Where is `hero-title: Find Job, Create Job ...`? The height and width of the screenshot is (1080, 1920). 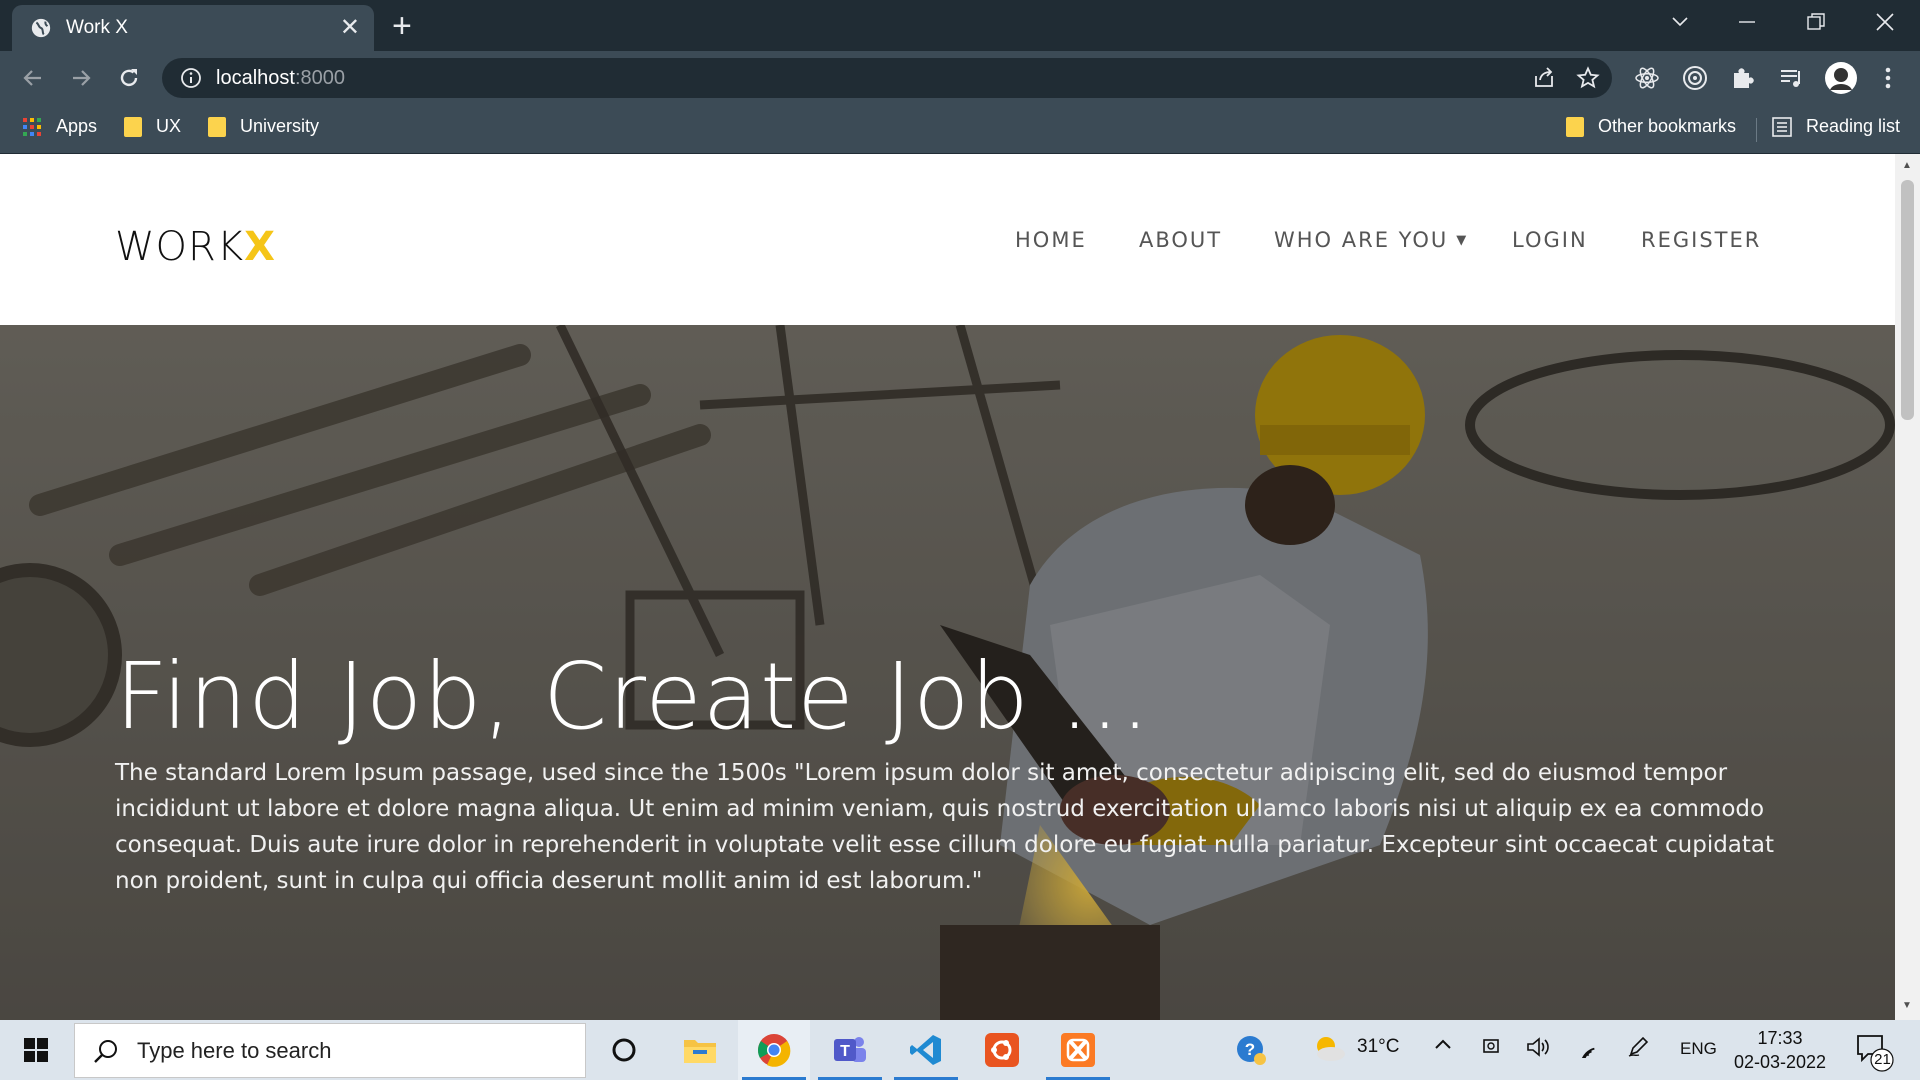 hero-title: Find Job, Create Job ... is located at coordinates (633, 696).